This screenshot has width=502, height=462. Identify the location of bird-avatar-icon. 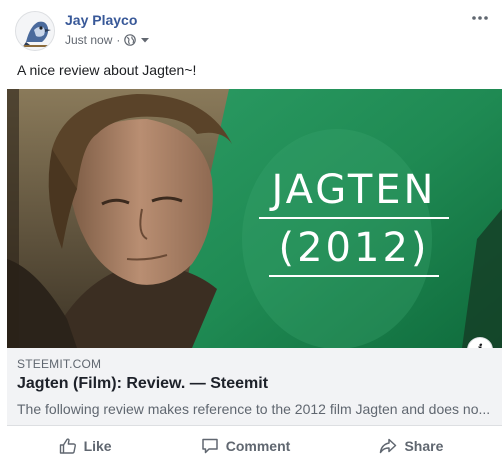
(35, 31).